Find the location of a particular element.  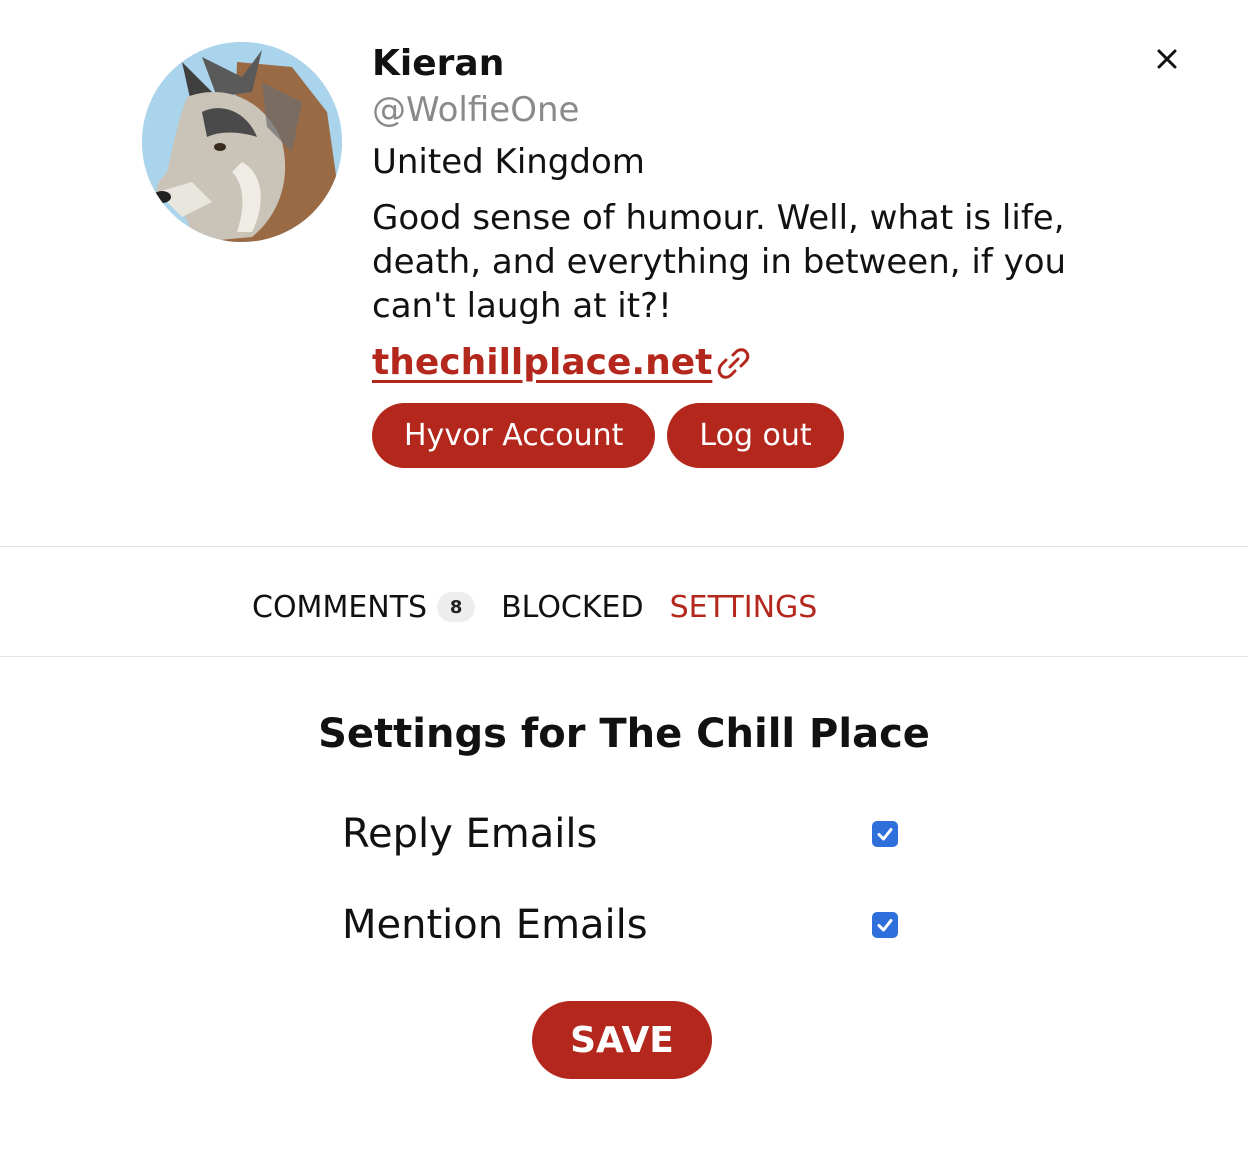

tab-blocked-label: BLOCKED is located at coordinates (572, 607).